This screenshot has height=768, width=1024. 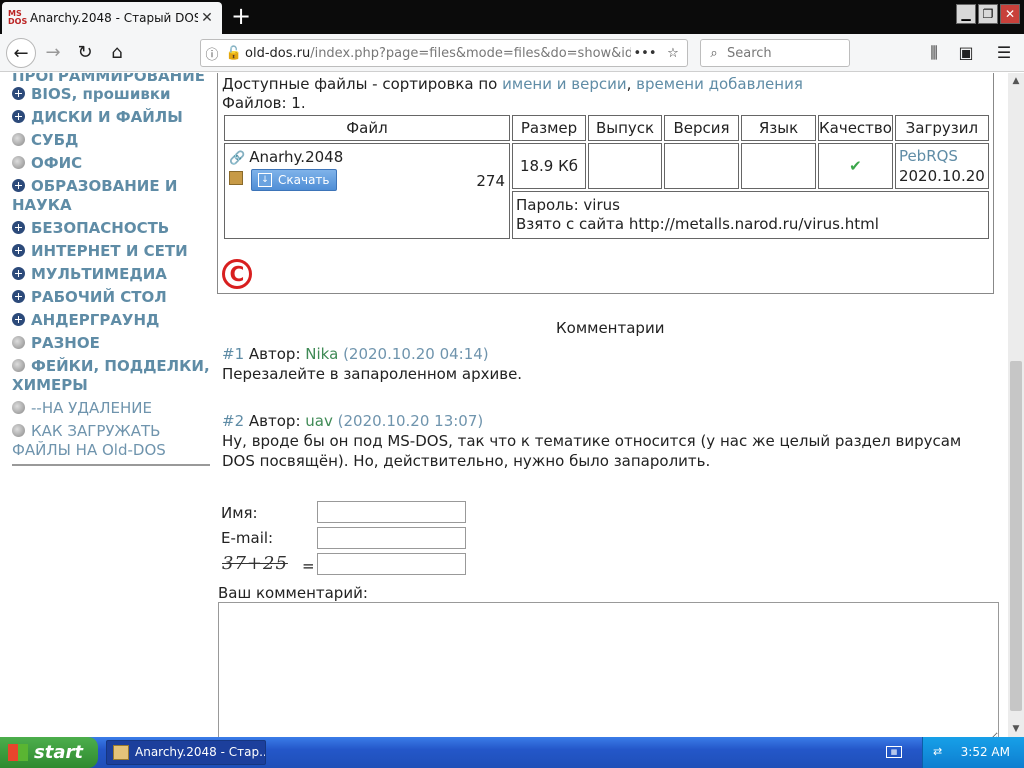 What do you see at coordinates (321, 354) in the screenshot?
I see `comment-author: Nika` at bounding box center [321, 354].